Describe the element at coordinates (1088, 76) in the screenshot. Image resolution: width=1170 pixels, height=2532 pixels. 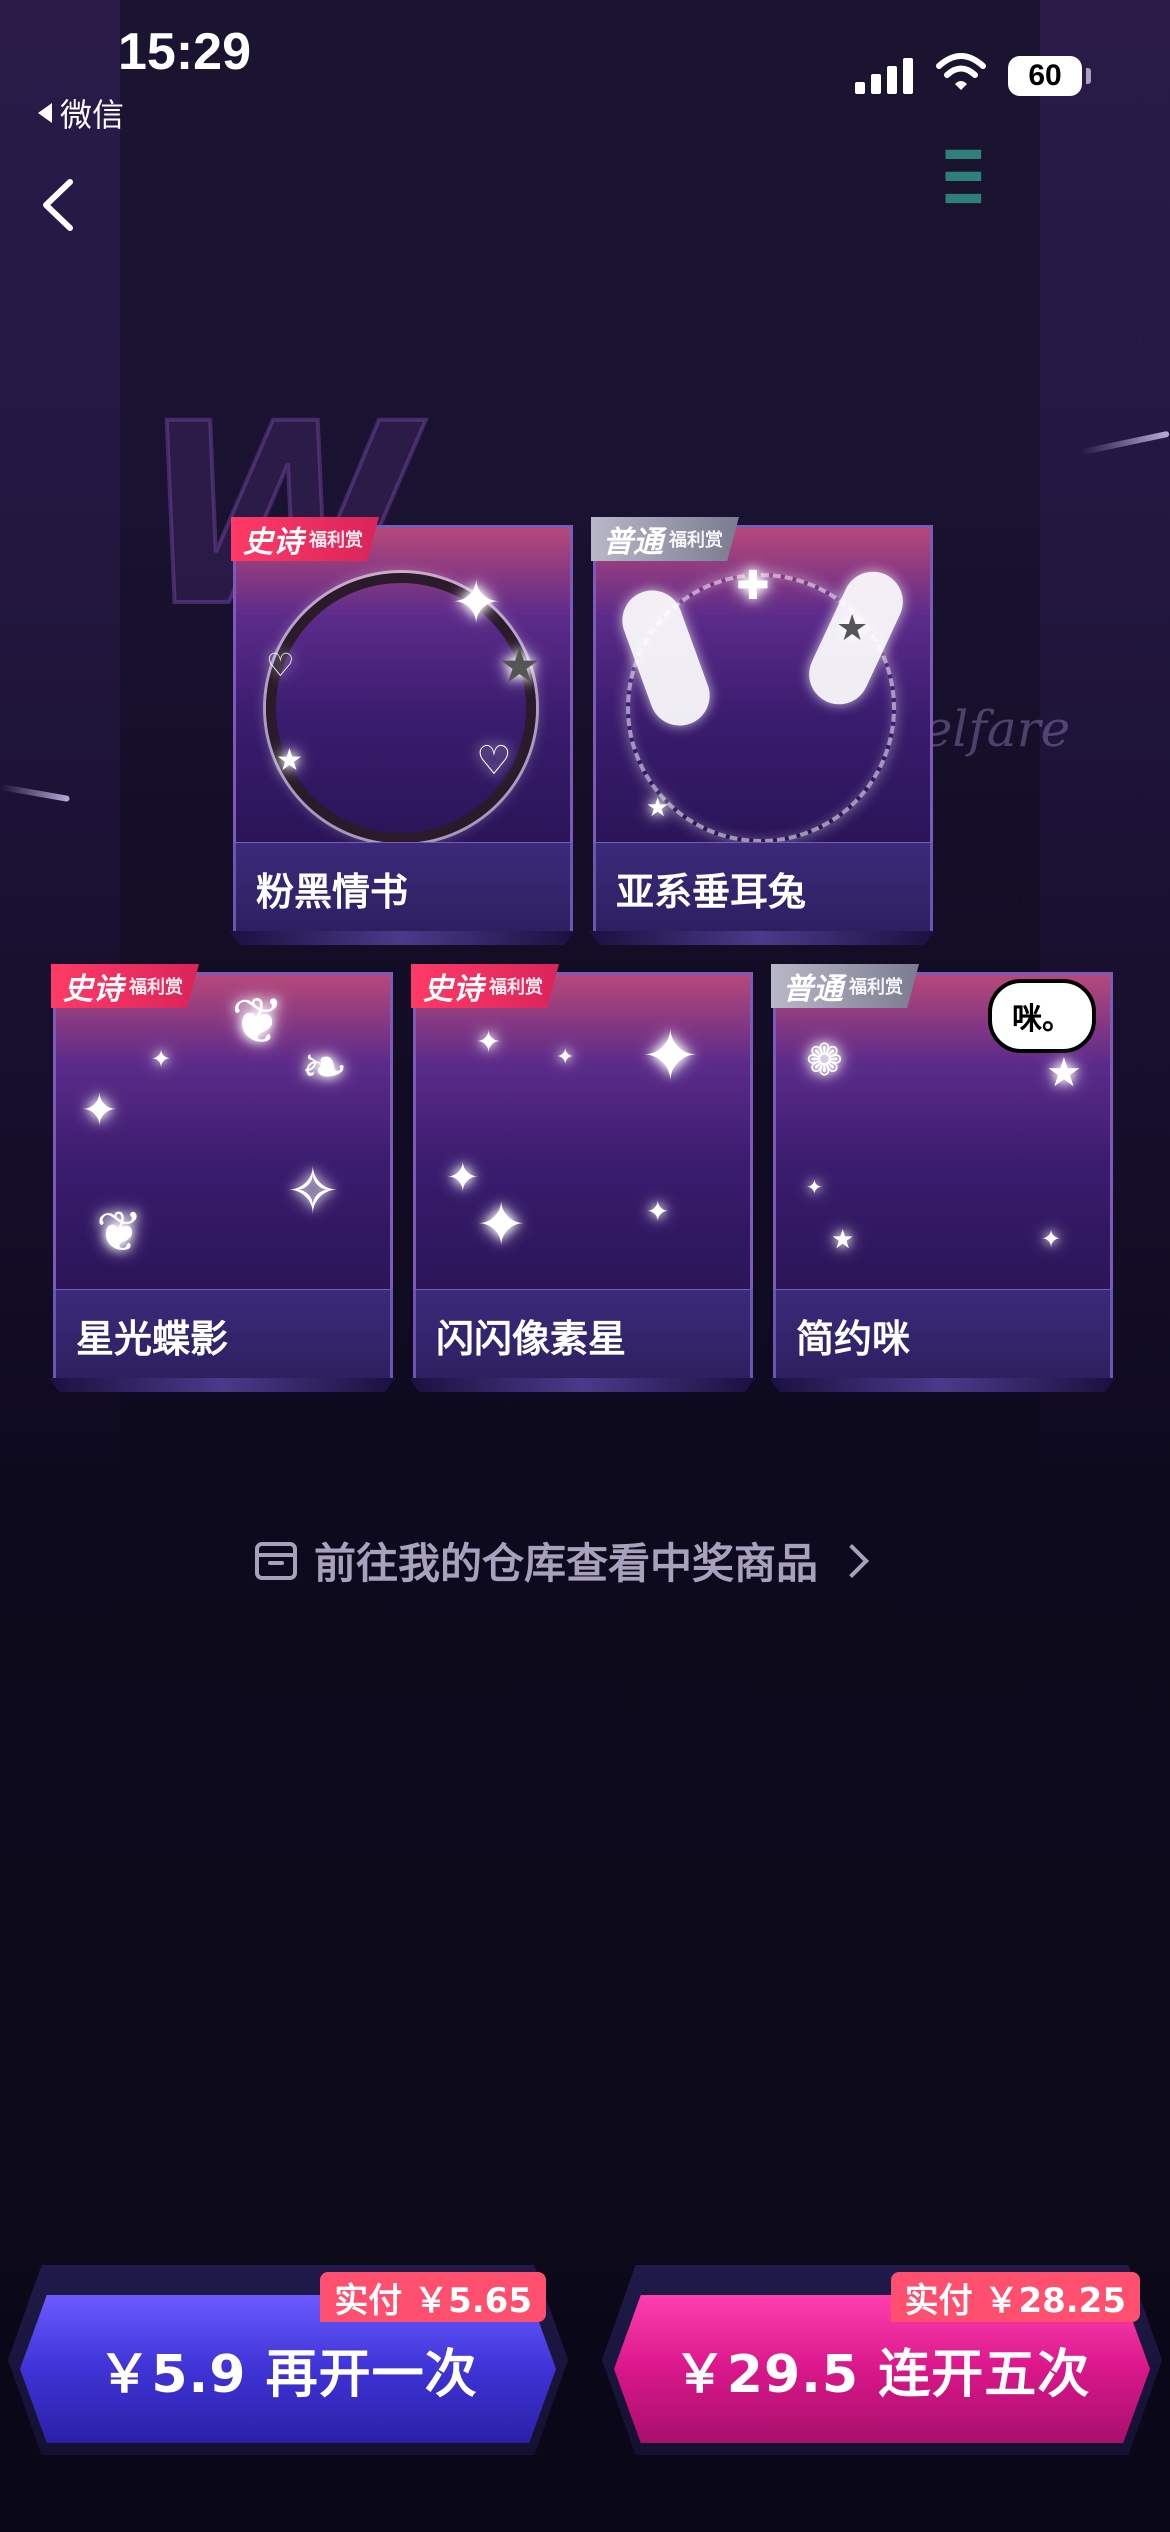
I see `battery-tip` at that location.